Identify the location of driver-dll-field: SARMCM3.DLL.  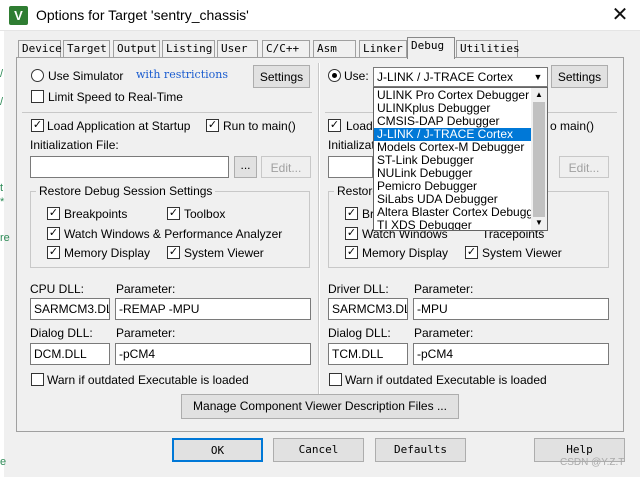
(368, 309).